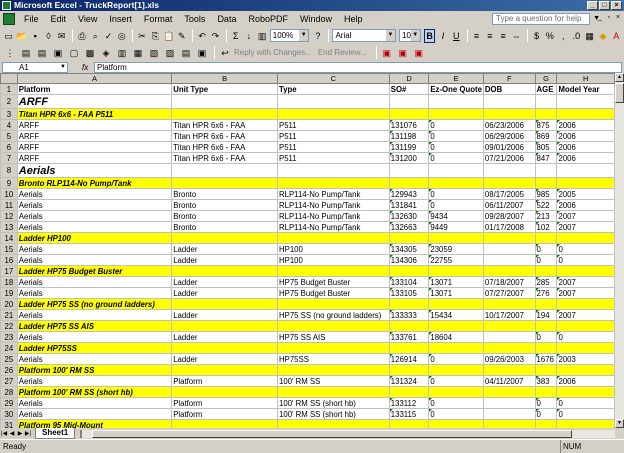 Image resolution: width=624 pixels, height=453 pixels. What do you see at coordinates (9, 370) in the screenshot?
I see `row-header: 26` at bounding box center [9, 370].